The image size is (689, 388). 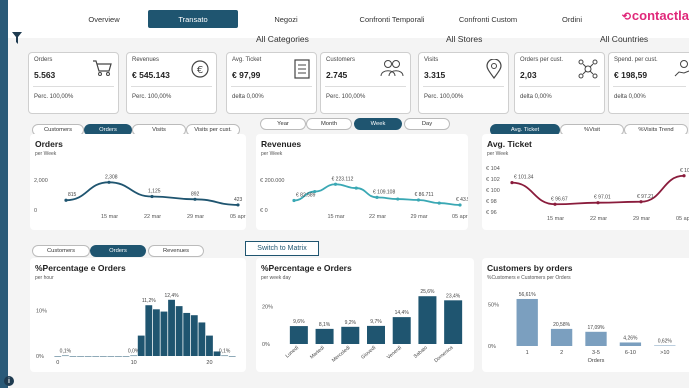 I want to click on kpi-title: Orders, so click(x=43, y=60).